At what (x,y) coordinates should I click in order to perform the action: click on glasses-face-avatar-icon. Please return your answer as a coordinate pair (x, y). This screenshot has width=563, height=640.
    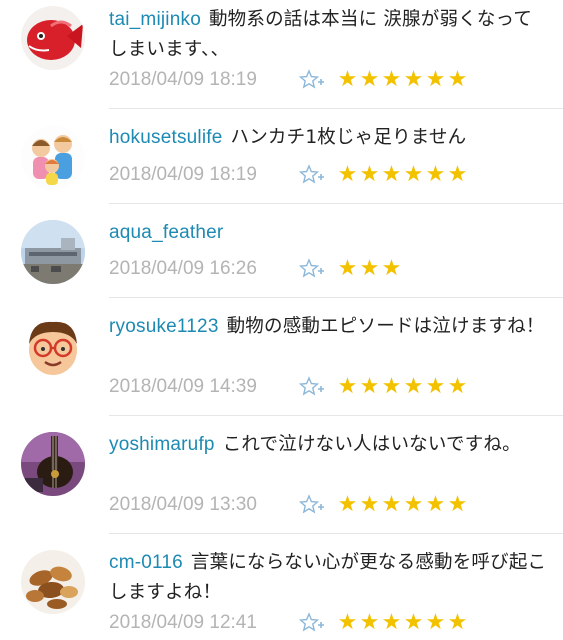
    Looking at the image, I should click on (53, 346).